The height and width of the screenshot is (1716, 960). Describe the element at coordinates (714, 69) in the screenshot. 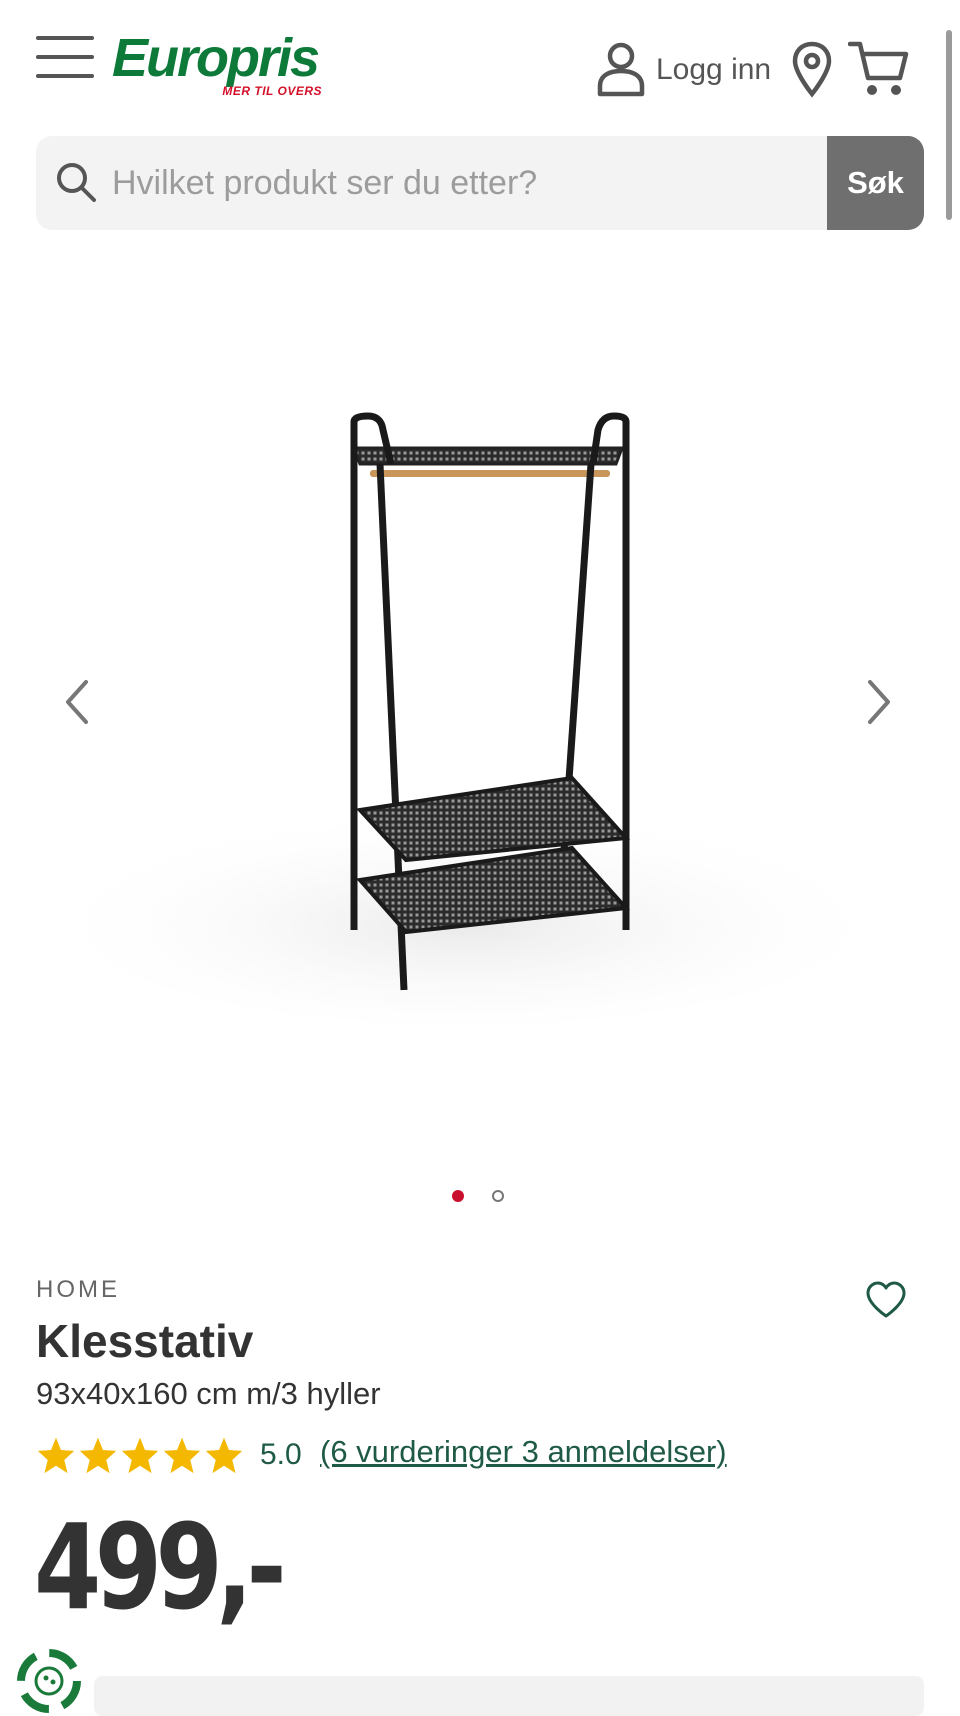

I see `login-label: Logg inn` at that location.